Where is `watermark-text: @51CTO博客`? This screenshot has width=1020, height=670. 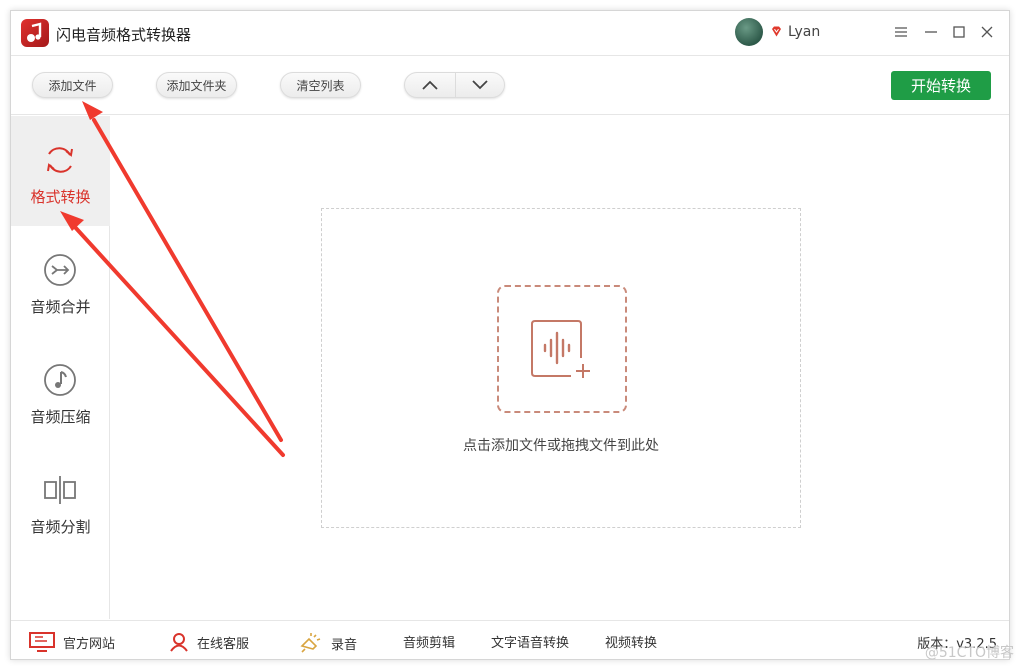
watermark-text: @51CTO博客 is located at coordinates (969, 653).